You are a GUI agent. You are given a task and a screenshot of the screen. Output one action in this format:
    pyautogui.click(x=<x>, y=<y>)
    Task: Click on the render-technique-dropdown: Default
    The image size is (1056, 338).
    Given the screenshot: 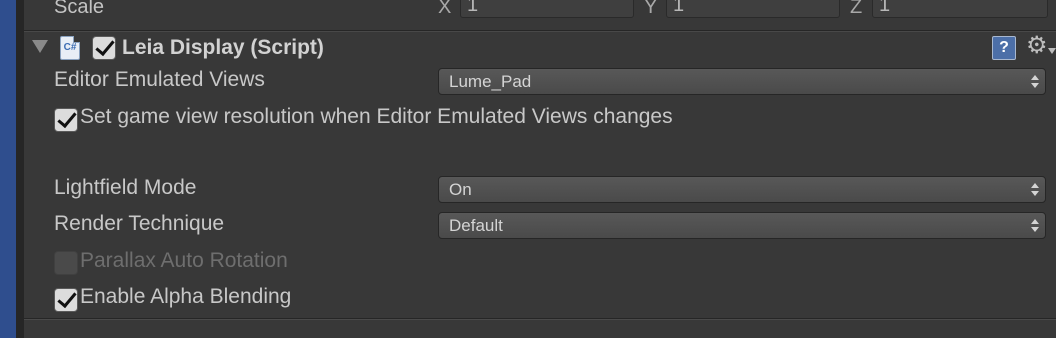 What is the action you would take?
    pyautogui.click(x=742, y=225)
    